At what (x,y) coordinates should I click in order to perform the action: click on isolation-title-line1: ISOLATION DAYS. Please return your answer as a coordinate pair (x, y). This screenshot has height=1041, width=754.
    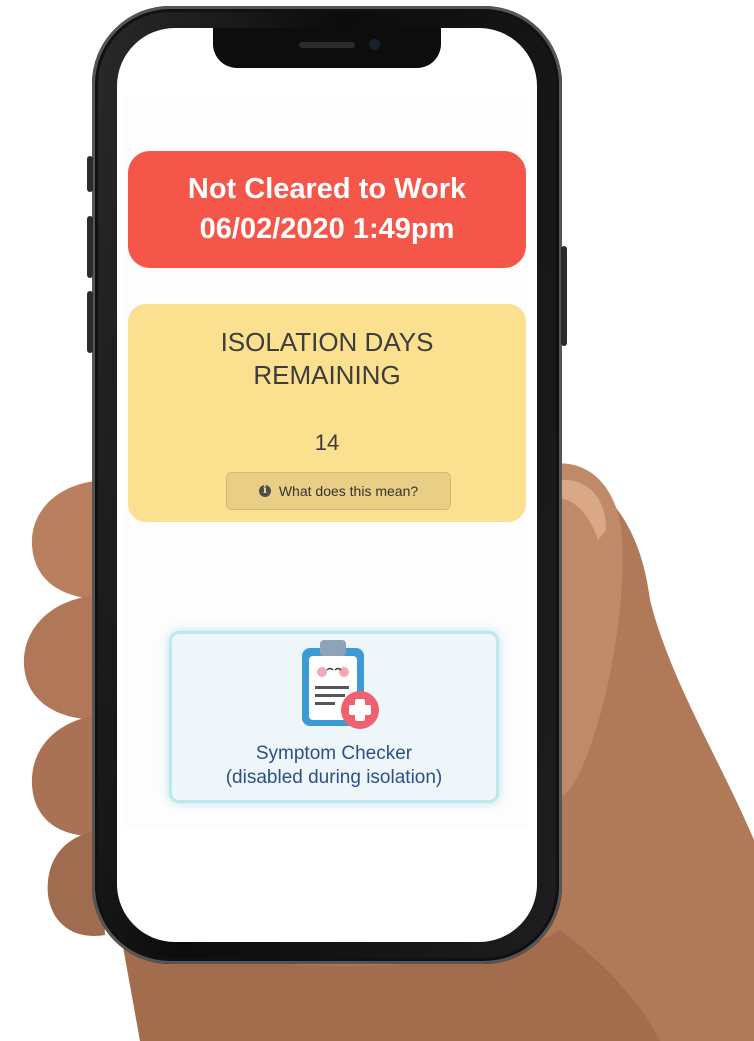
    Looking at the image, I should click on (327, 342).